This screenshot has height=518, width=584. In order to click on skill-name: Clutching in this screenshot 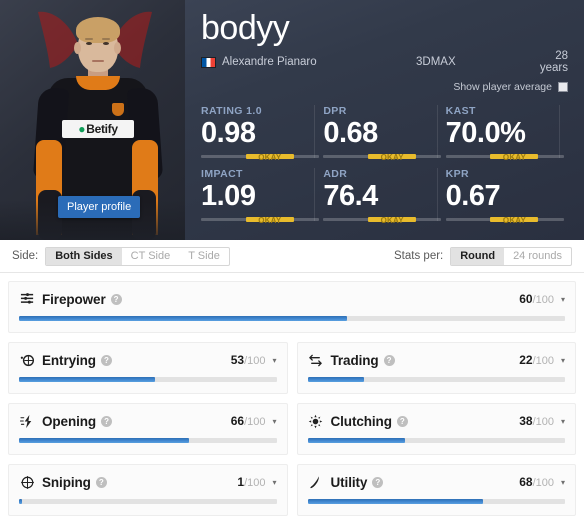, I will do `click(361, 421)`.